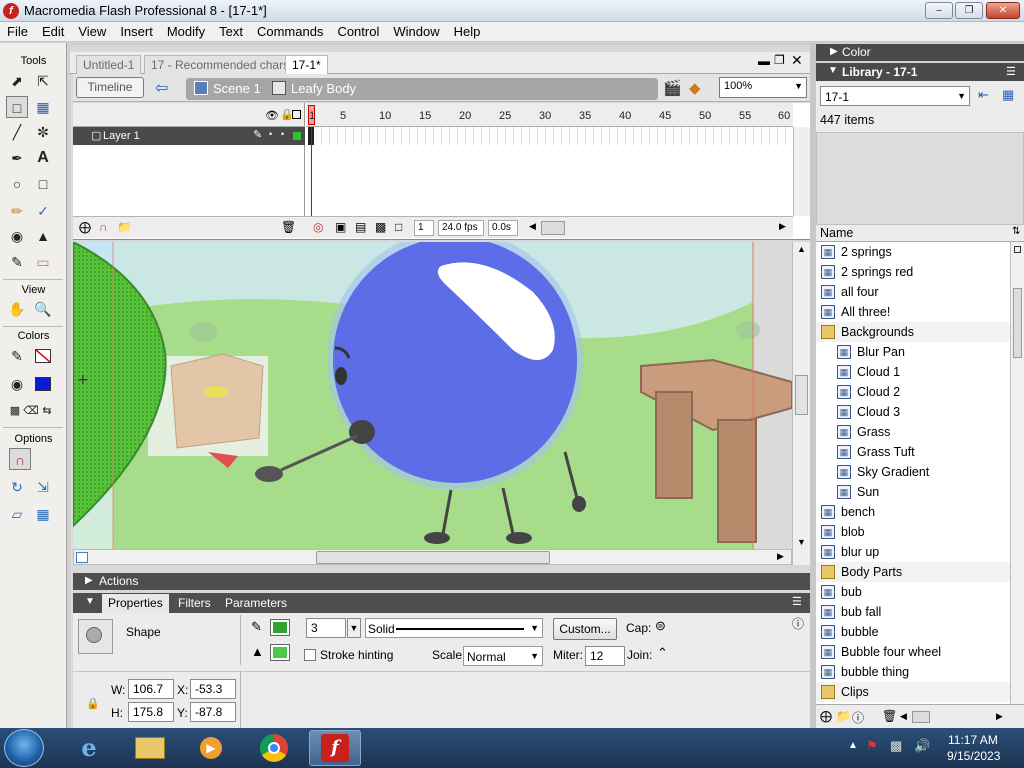 The height and width of the screenshot is (768, 1024). I want to click on action-center-icon: ⚑, so click(872, 746).